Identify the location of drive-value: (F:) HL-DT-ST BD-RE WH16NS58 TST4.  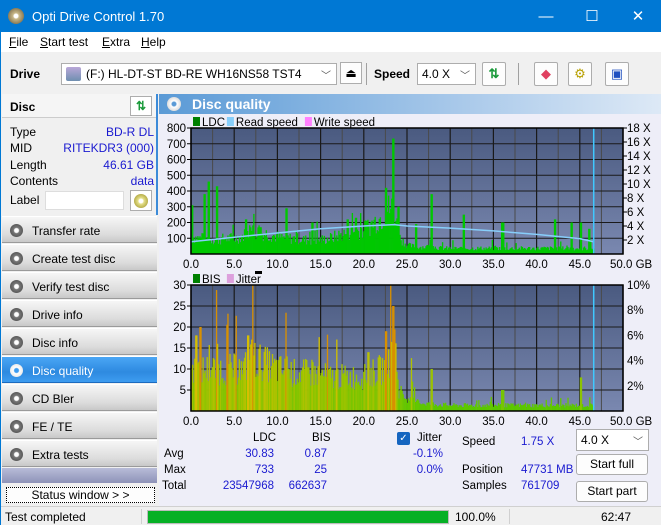
(194, 74).